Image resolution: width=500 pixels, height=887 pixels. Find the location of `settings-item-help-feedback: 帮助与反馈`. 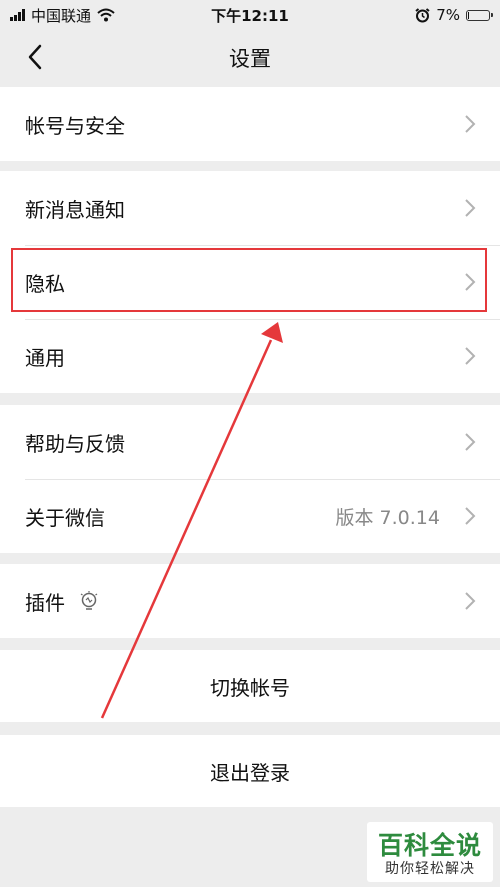

settings-item-help-feedback: 帮助与反馈 is located at coordinates (250, 442).